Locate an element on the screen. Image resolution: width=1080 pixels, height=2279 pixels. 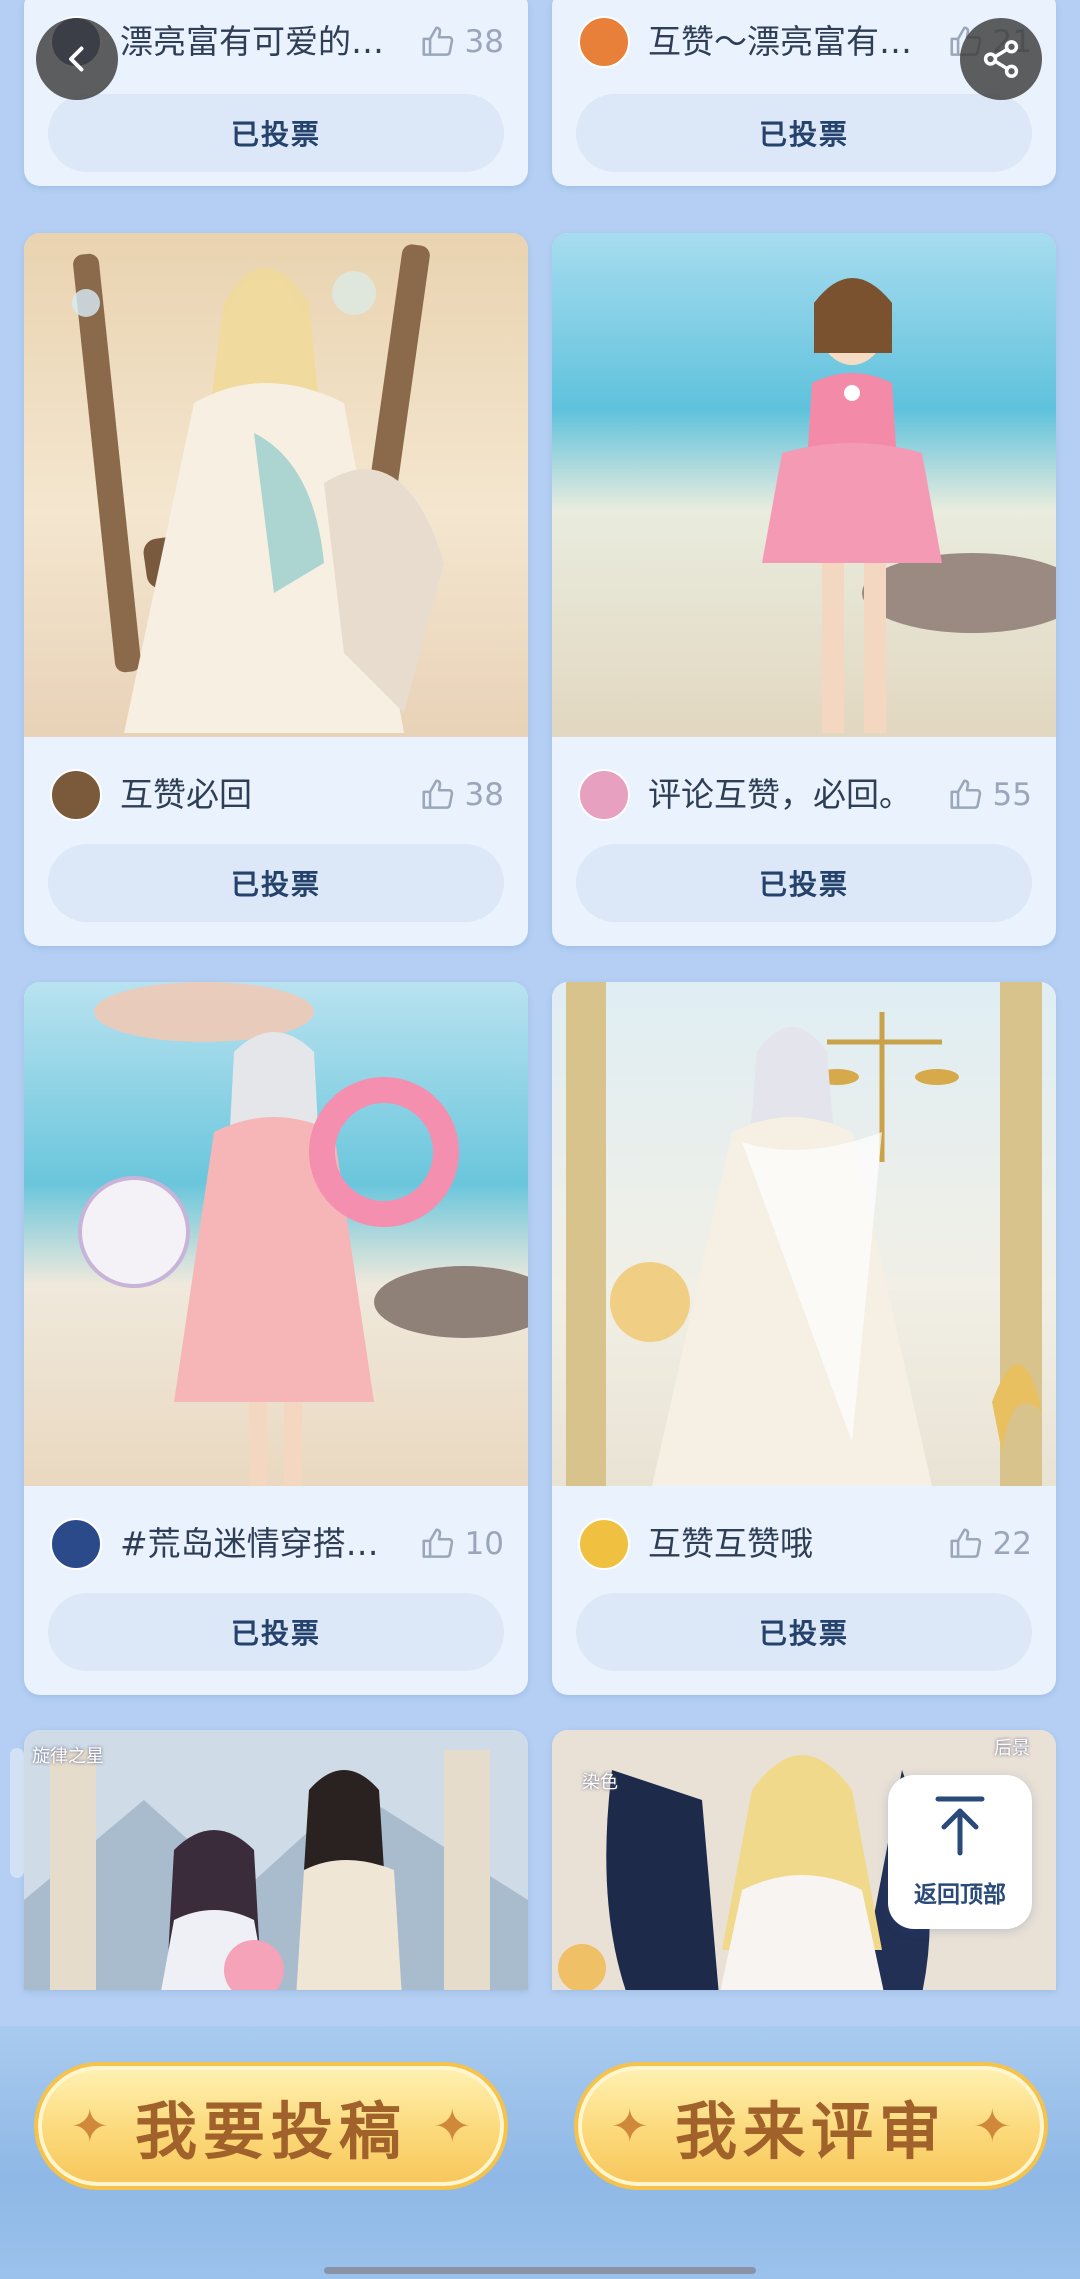
overlay-text: 旋律之星 is located at coordinates (68, 1756).